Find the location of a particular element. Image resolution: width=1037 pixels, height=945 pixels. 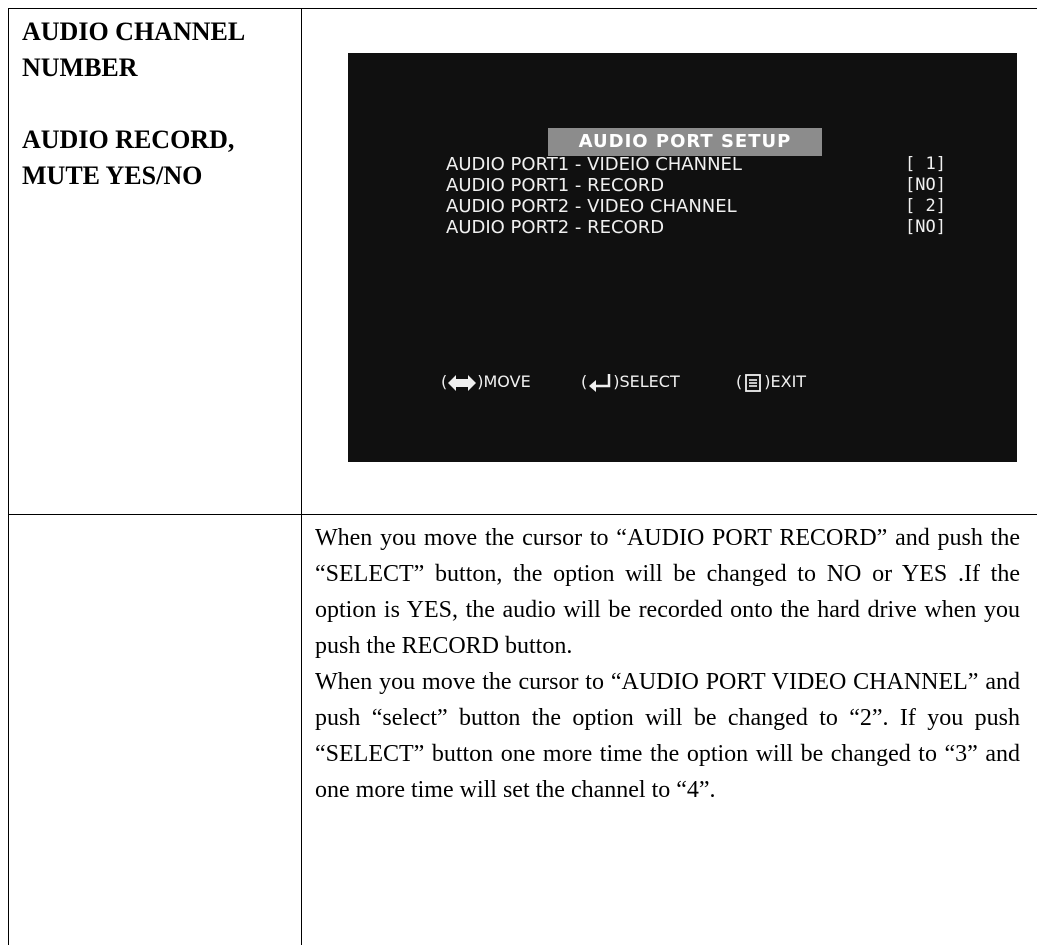

table-row-divider is located at coordinates (522, 514).